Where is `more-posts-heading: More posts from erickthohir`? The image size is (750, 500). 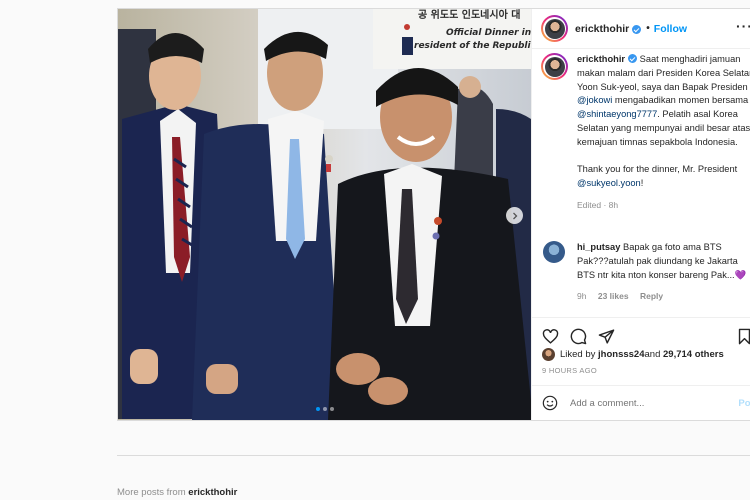
more-posts-heading: More posts from erickthohir is located at coordinates (177, 492).